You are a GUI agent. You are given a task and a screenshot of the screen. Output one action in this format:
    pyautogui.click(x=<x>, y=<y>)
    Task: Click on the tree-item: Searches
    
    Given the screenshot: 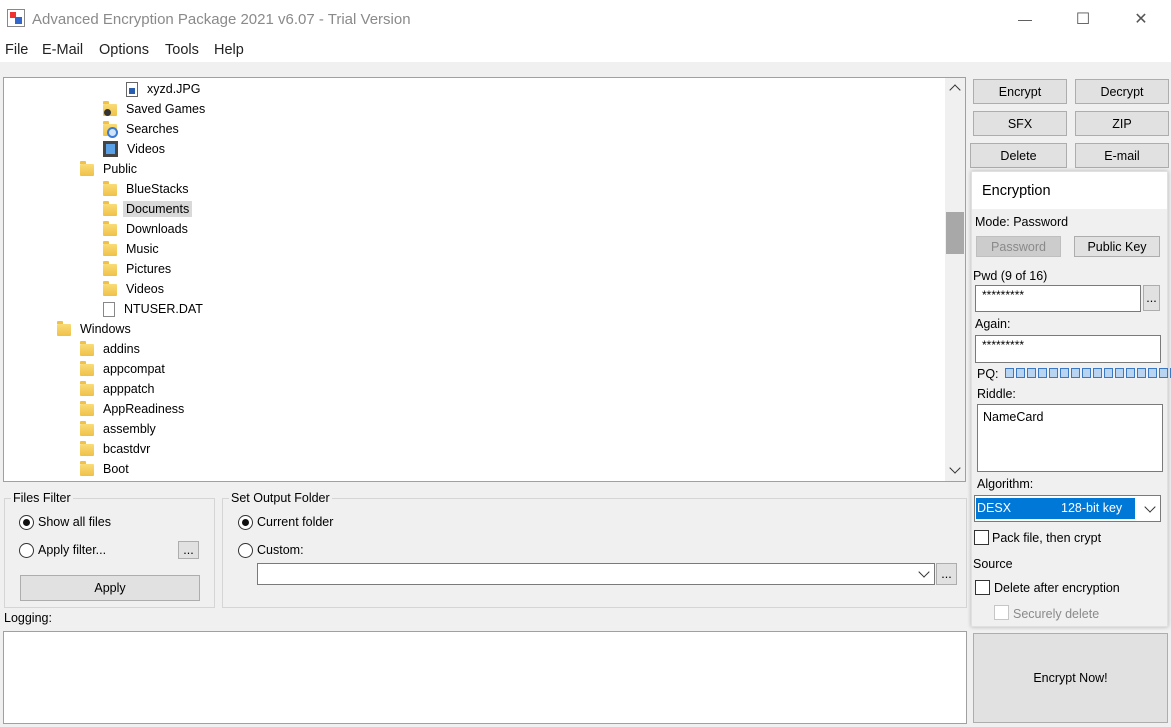 What is the action you would take?
    pyautogui.click(x=142, y=129)
    